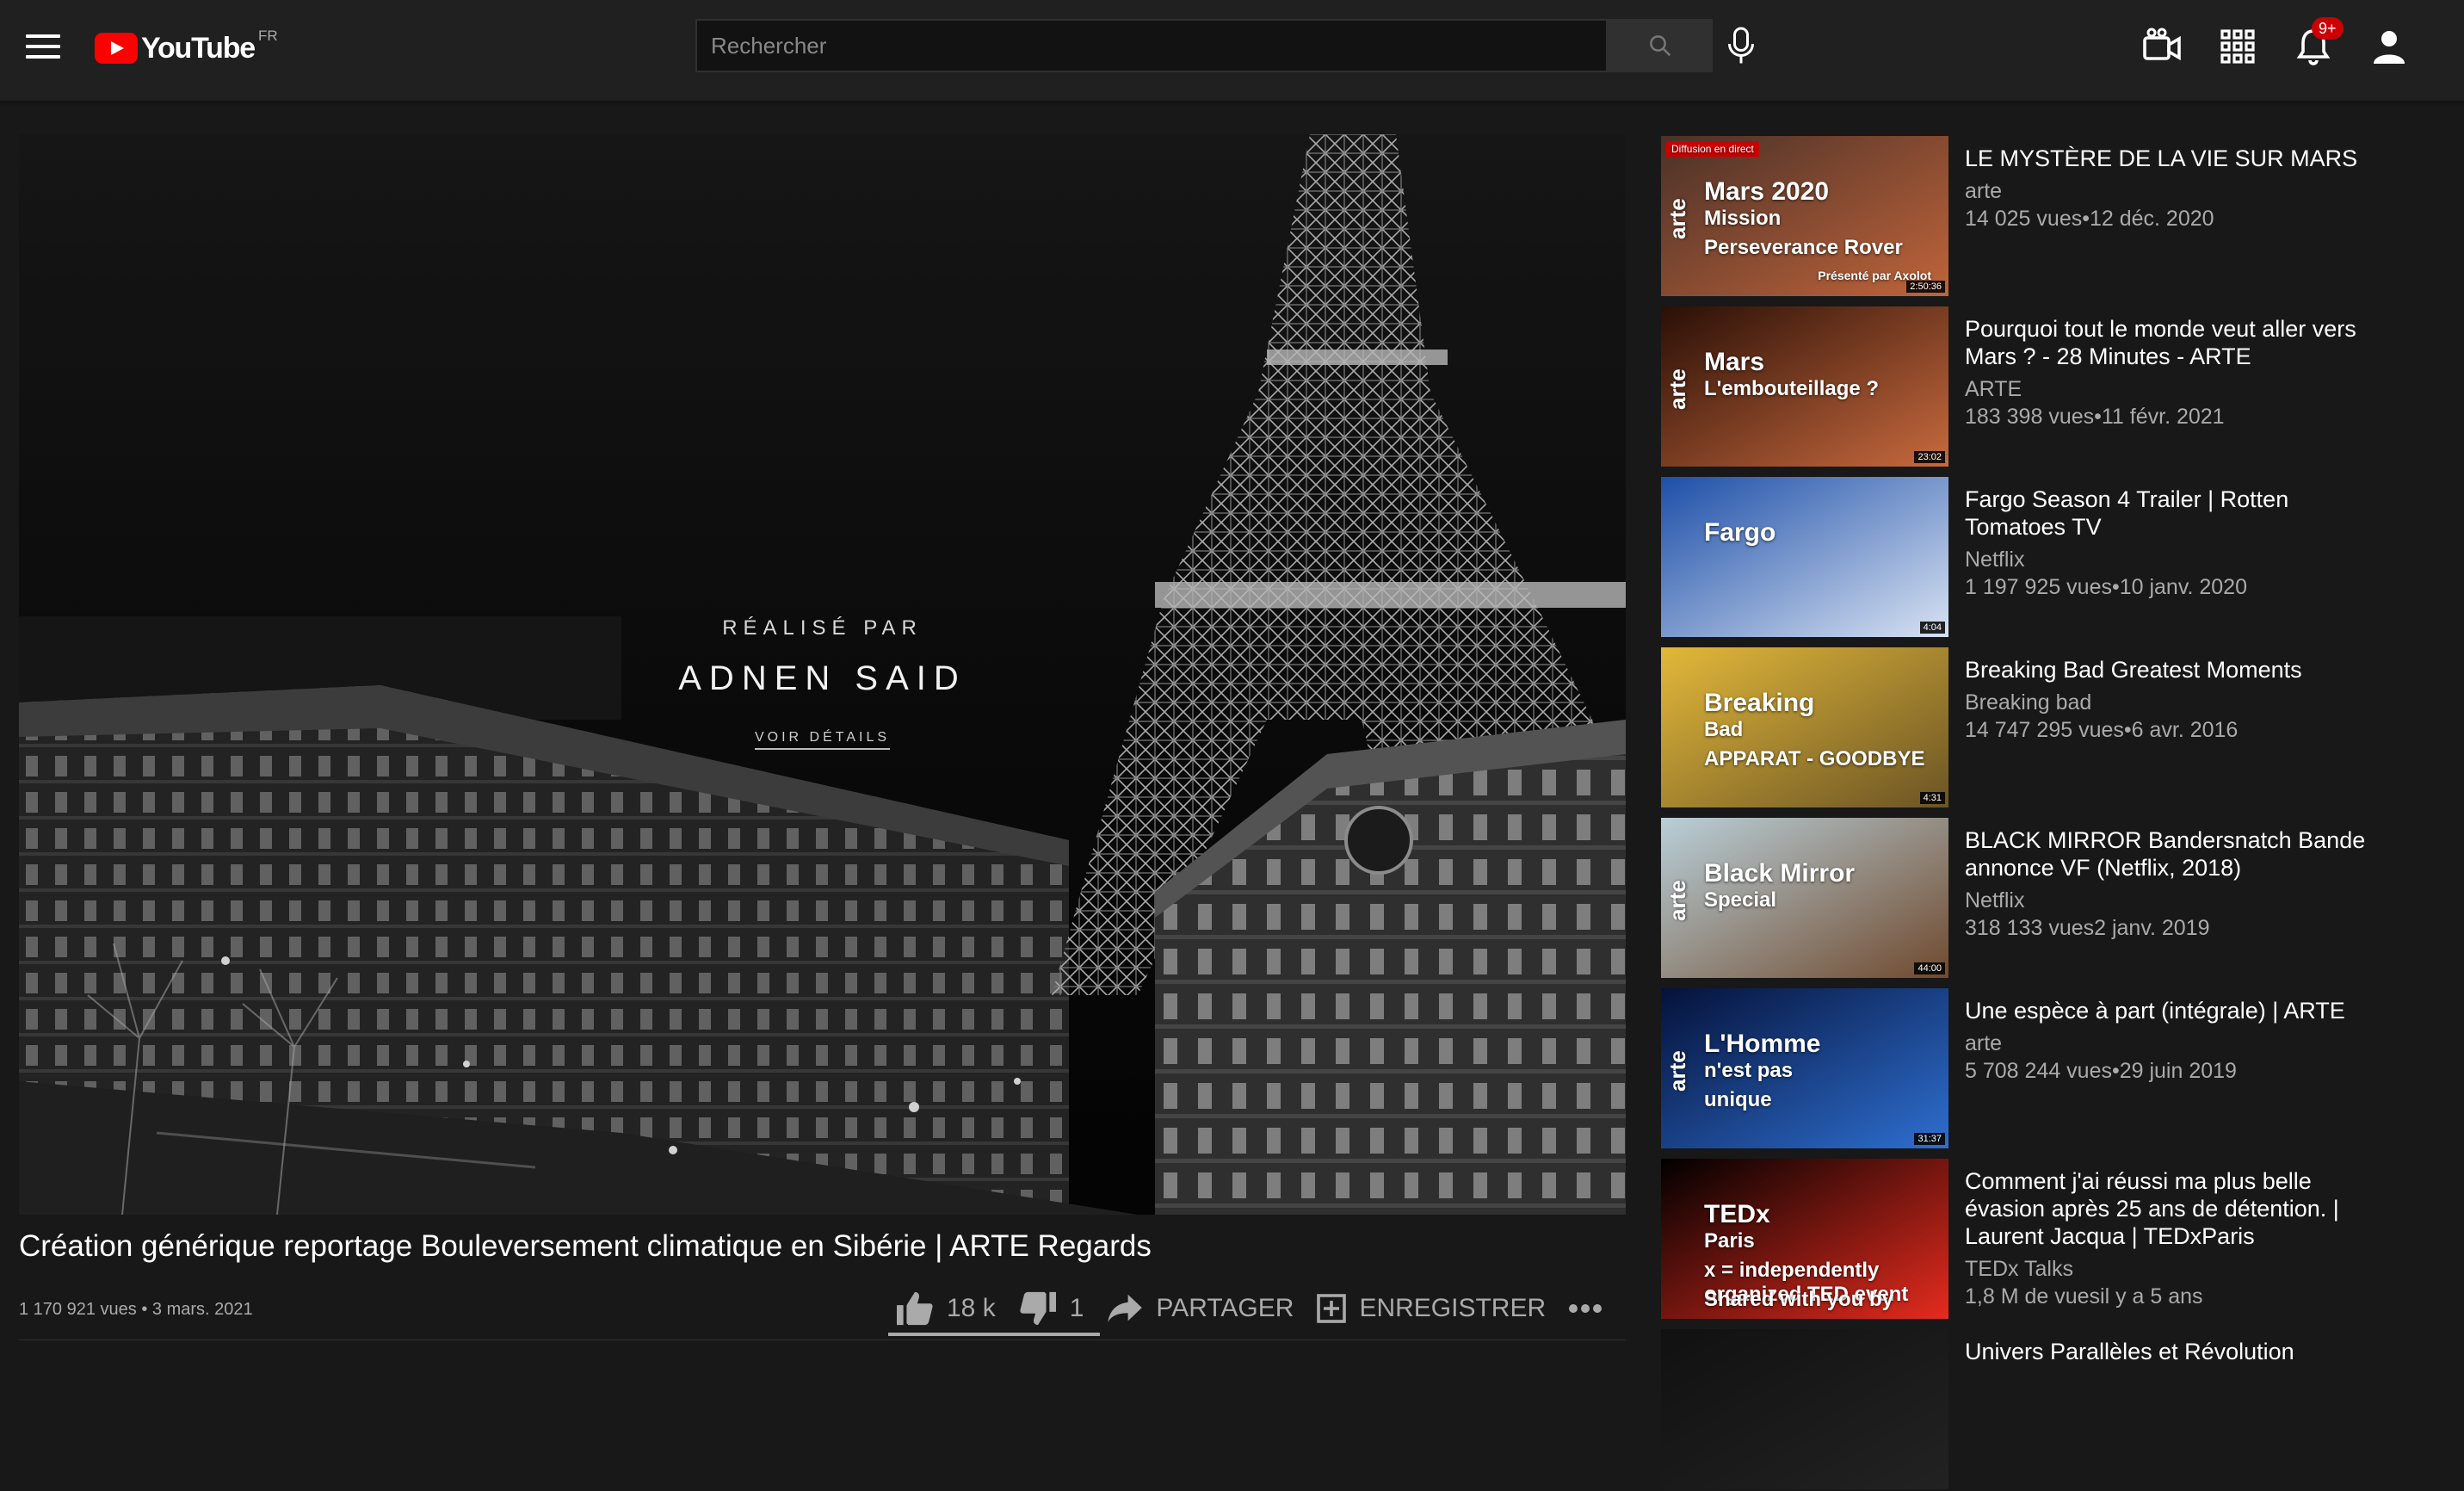  Describe the element at coordinates (1814, 758) in the screenshot. I see `thumbnail-caption: APPARAT - GOODBYE` at that location.